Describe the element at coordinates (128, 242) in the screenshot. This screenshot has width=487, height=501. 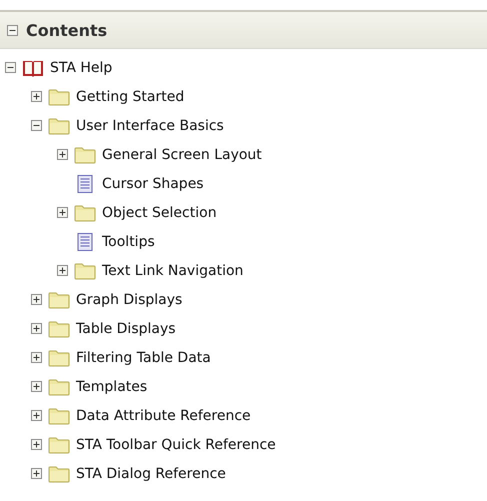
I see `tree-item: Tooltips` at that location.